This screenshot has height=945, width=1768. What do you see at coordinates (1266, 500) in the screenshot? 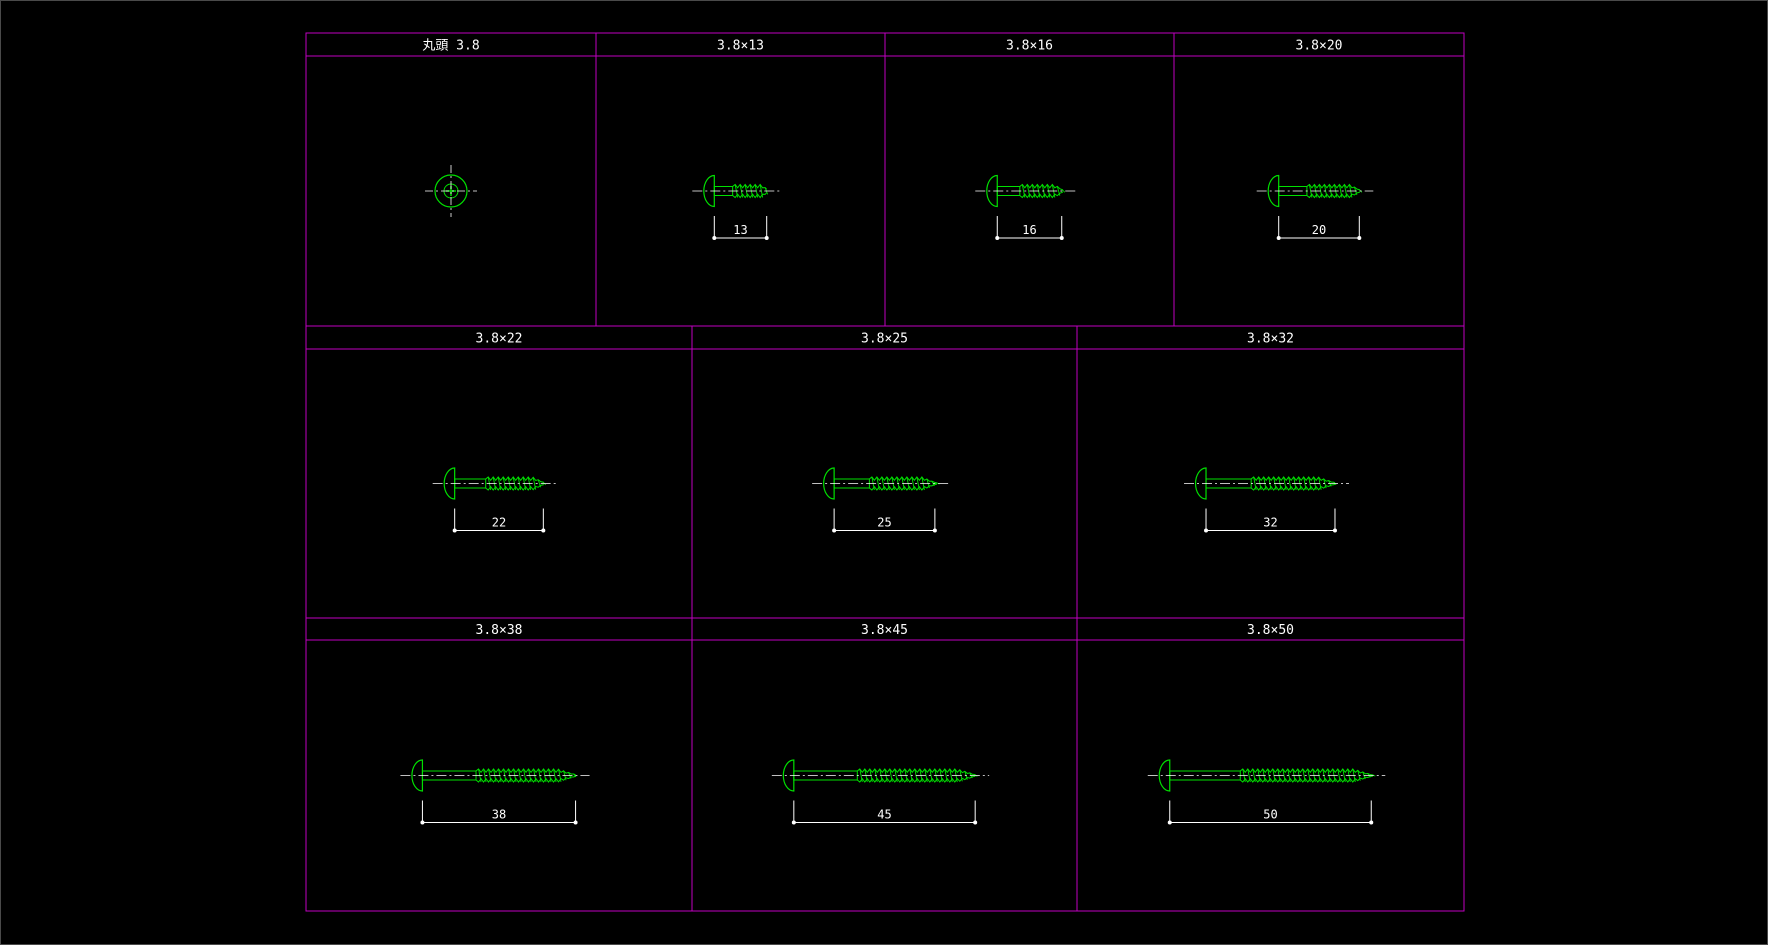
I see `screw-side-view: 32` at bounding box center [1266, 500].